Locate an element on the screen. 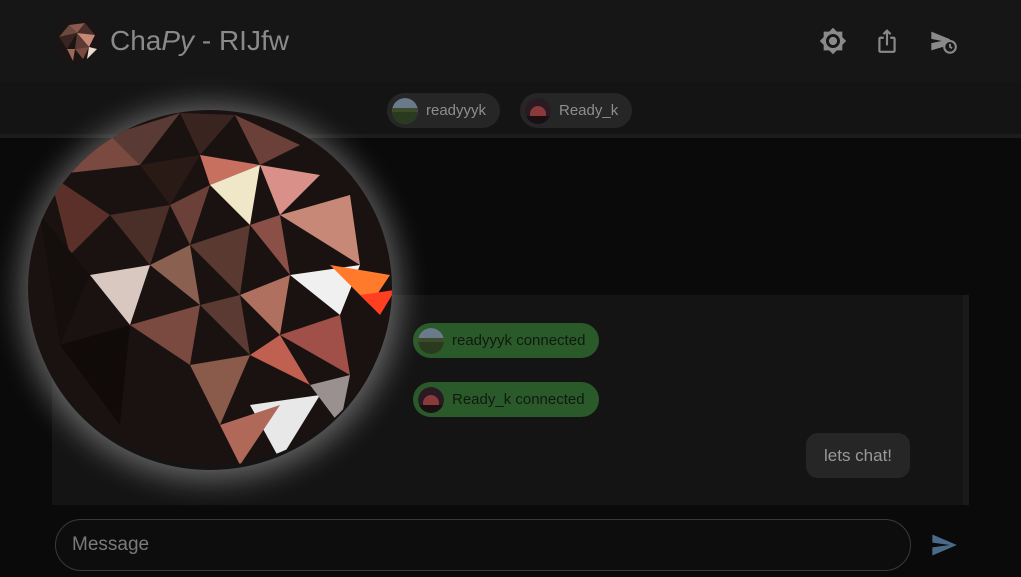 This screenshot has height=577, width=1021. user-name: Ready_k is located at coordinates (589, 110).